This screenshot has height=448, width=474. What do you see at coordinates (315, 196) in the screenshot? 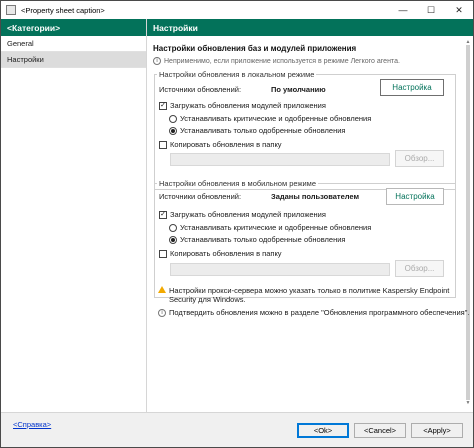
I see `mobile-source-value: Заданы пользователем` at bounding box center [315, 196].